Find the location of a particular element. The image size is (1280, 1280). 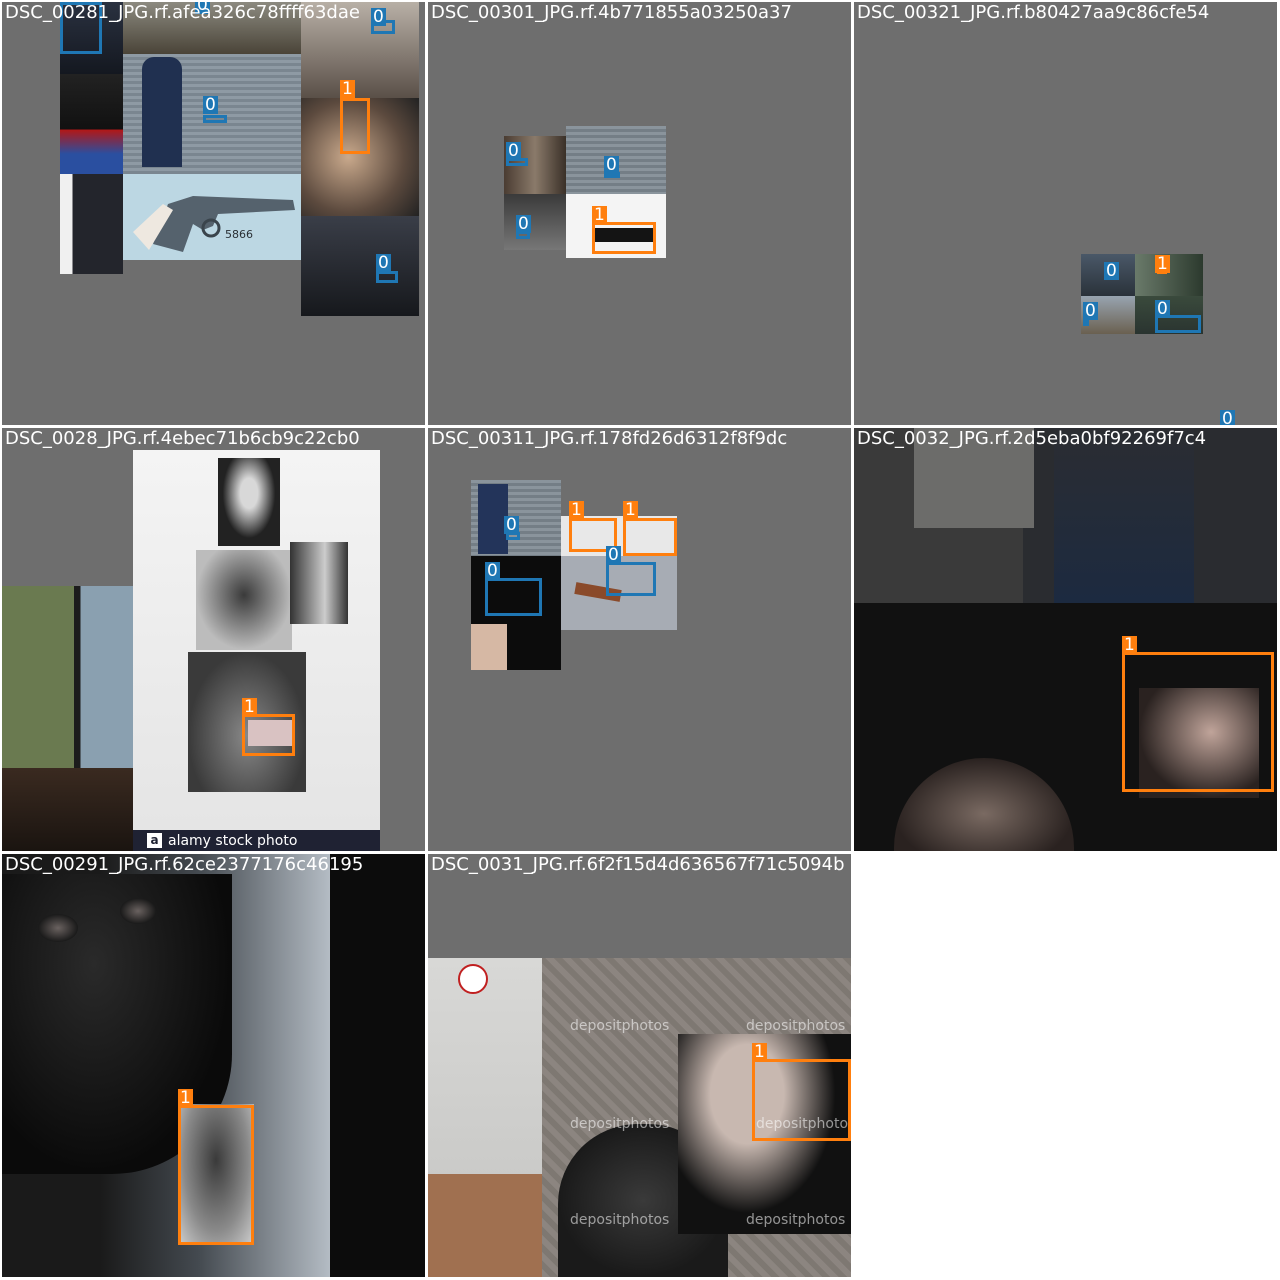

tile-title: DSC_0028_JPG.rf.4ebec71b6cb9c22cb0 is located at coordinates (182, 438).